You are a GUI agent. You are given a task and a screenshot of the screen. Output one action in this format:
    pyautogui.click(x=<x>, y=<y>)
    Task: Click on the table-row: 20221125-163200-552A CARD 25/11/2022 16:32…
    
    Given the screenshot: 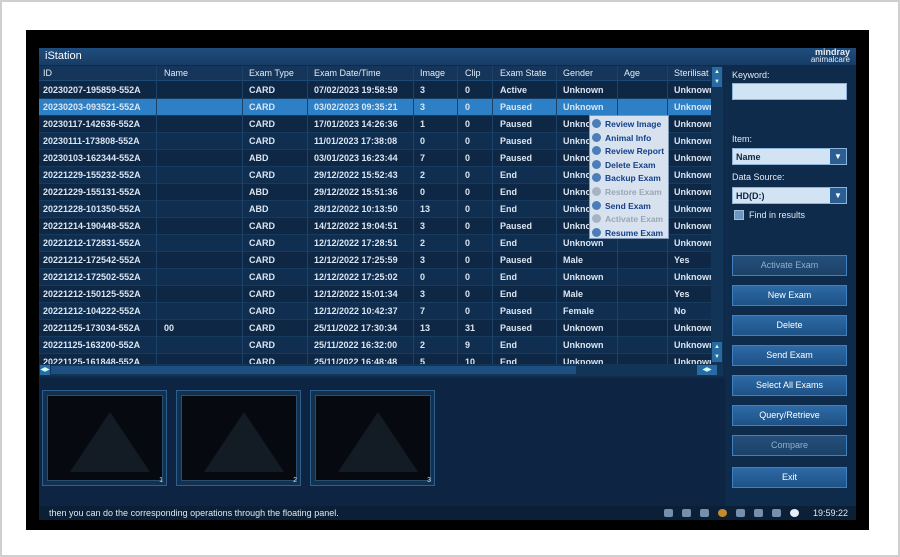 What is the action you would take?
    pyautogui.click(x=375, y=345)
    